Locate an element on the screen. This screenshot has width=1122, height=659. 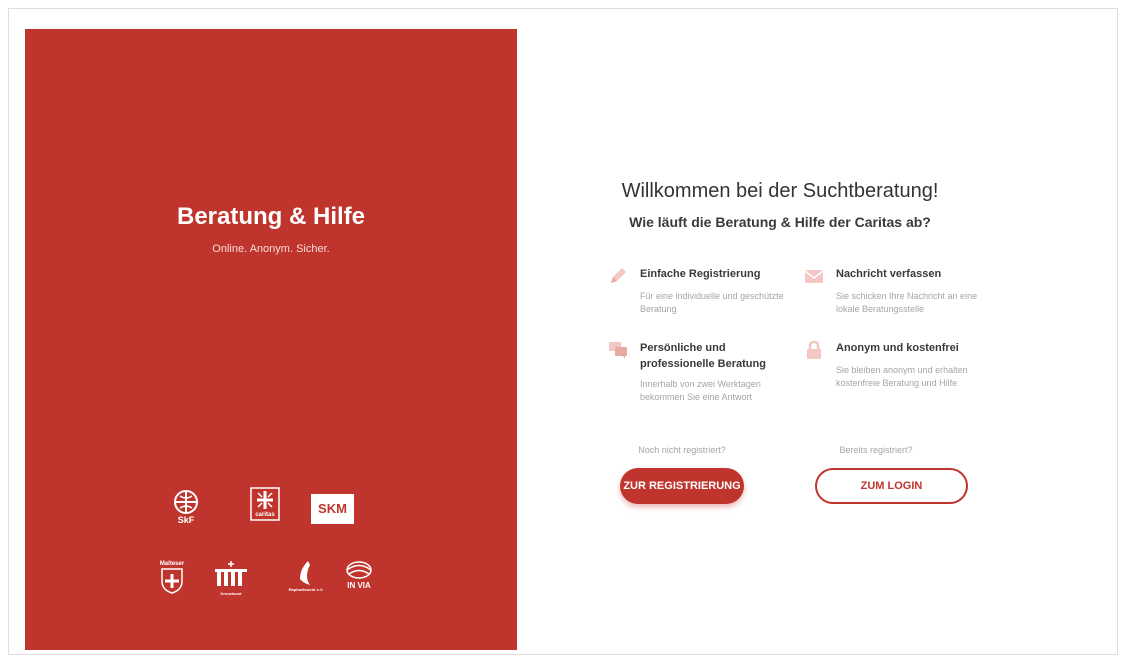
register-button: ZUR REGISTRIERUNG is located at coordinates (682, 486).